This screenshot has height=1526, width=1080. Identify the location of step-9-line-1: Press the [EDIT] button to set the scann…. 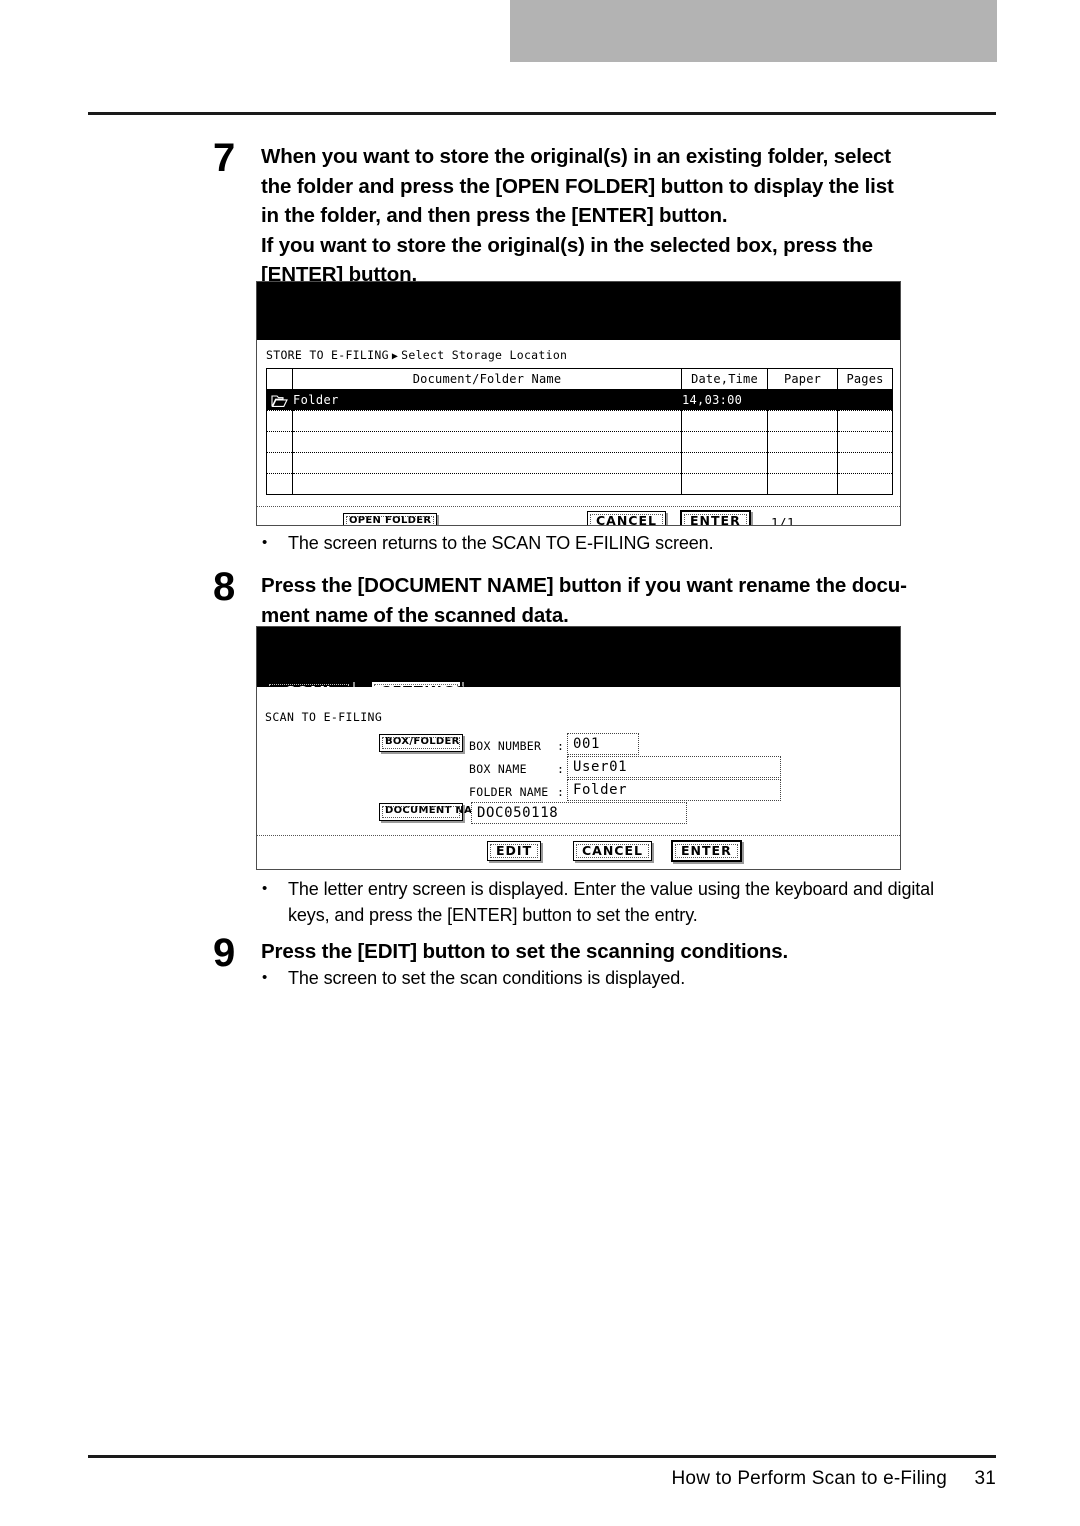
(525, 951).